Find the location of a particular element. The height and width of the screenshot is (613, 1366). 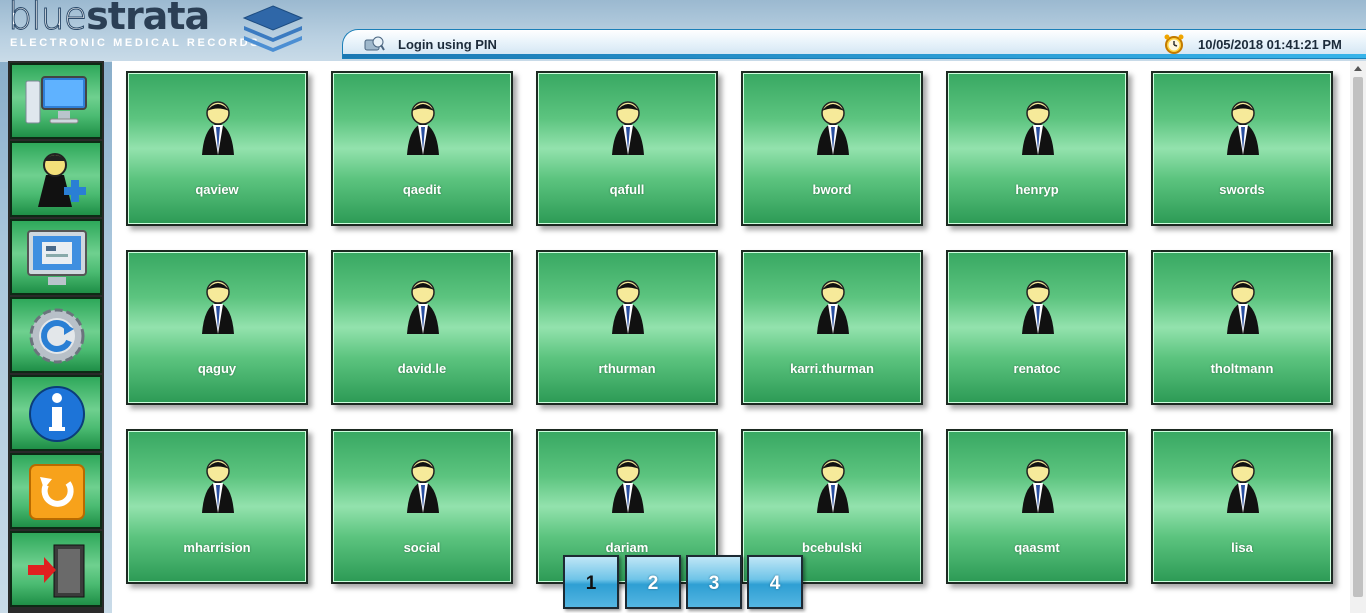

user-name: karri.thurman is located at coordinates (832, 368).